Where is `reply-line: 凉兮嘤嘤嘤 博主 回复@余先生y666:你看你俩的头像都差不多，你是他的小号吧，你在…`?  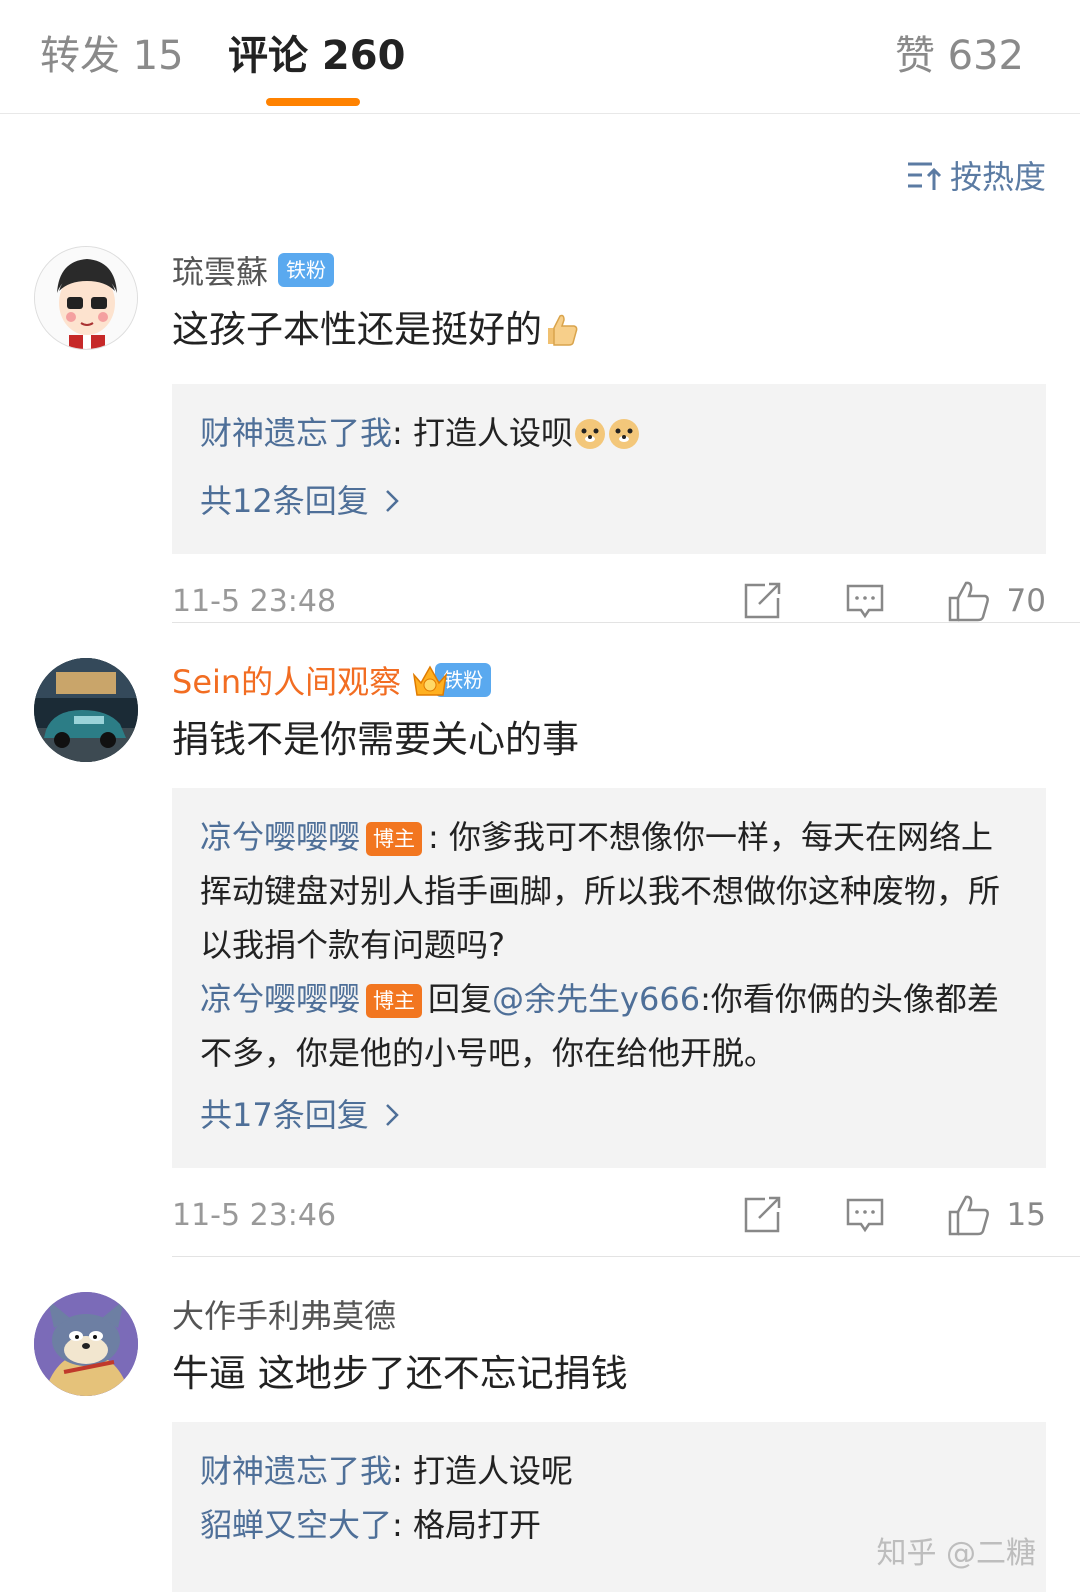 reply-line: 凉兮嘤嘤嘤 博主 回复@余先生y666:你看你俩的头像都差不多，你是他的小号吧，你在… is located at coordinates (609, 1026).